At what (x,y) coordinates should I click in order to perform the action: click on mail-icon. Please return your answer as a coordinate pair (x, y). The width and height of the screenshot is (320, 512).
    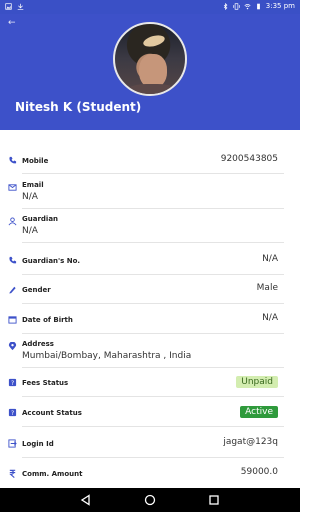
    Looking at the image, I should click on (12, 187).